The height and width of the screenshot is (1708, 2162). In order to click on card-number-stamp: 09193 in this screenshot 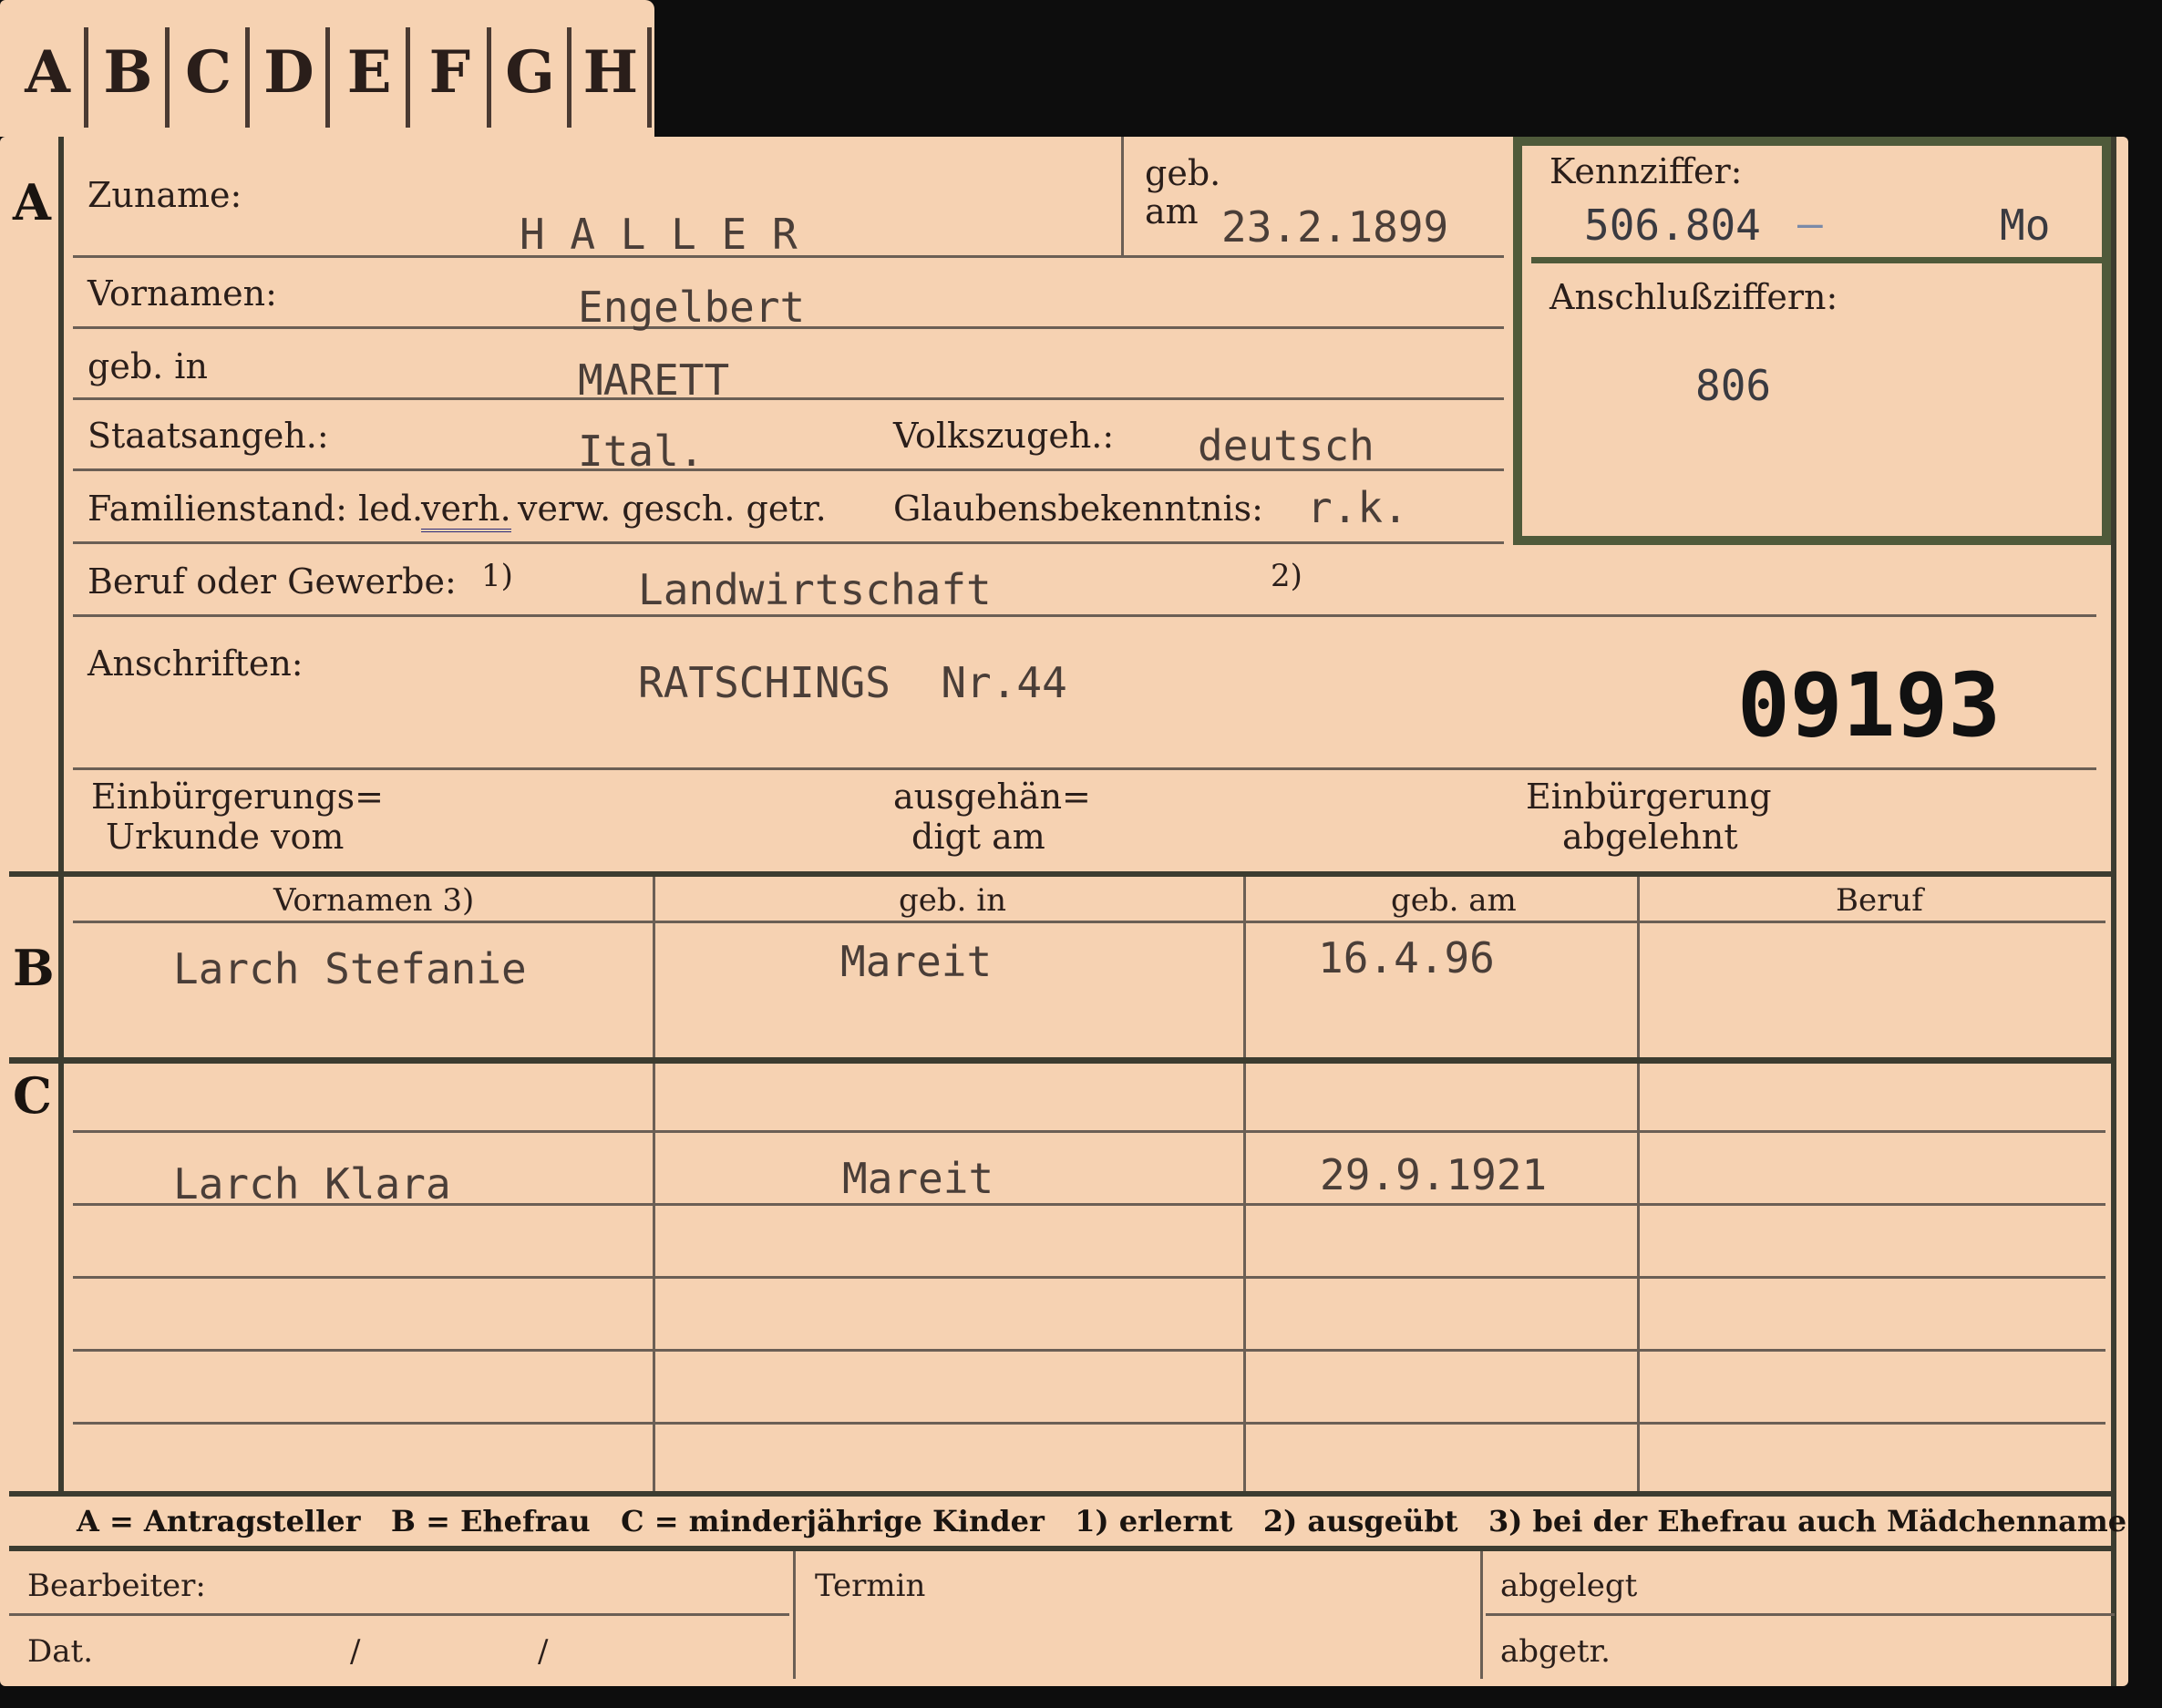, I will do `click(1869, 705)`.